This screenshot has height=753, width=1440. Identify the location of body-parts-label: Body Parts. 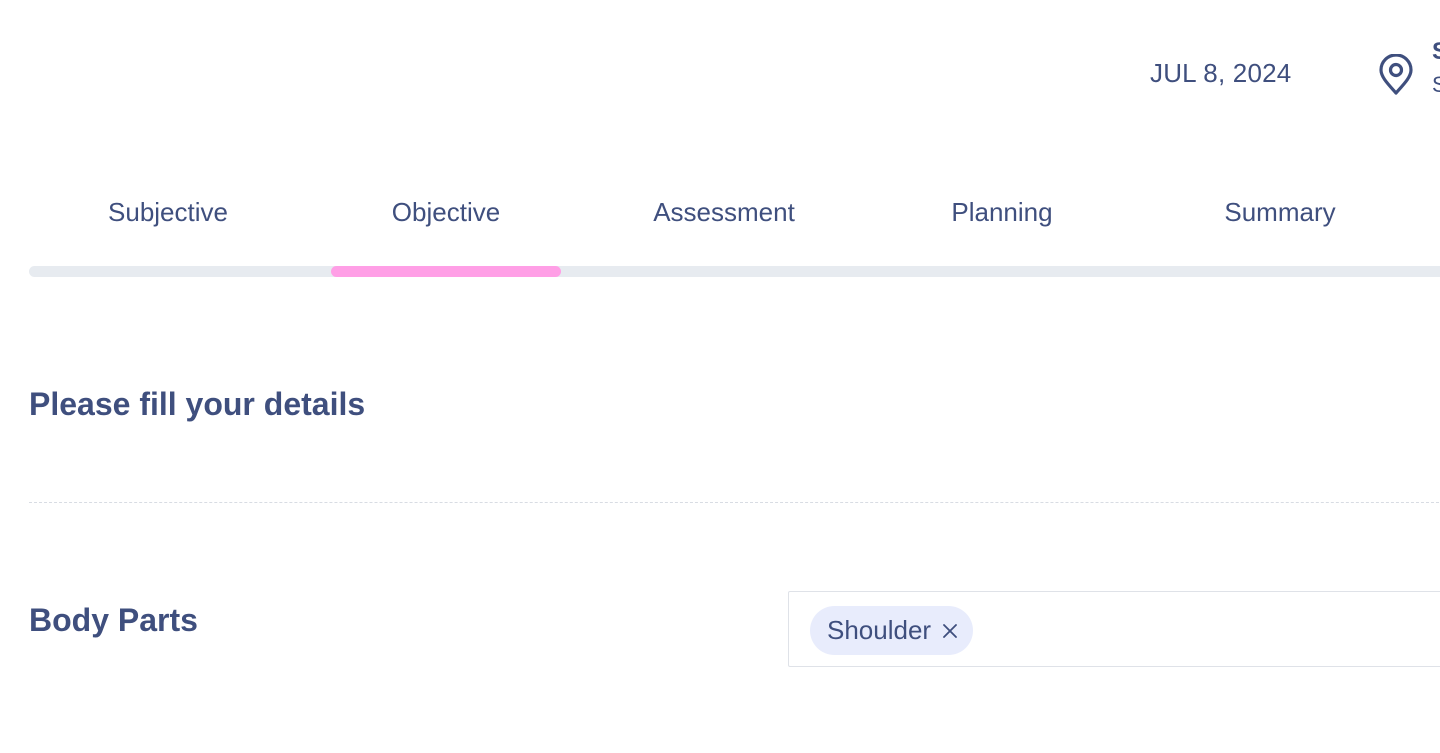
(113, 620).